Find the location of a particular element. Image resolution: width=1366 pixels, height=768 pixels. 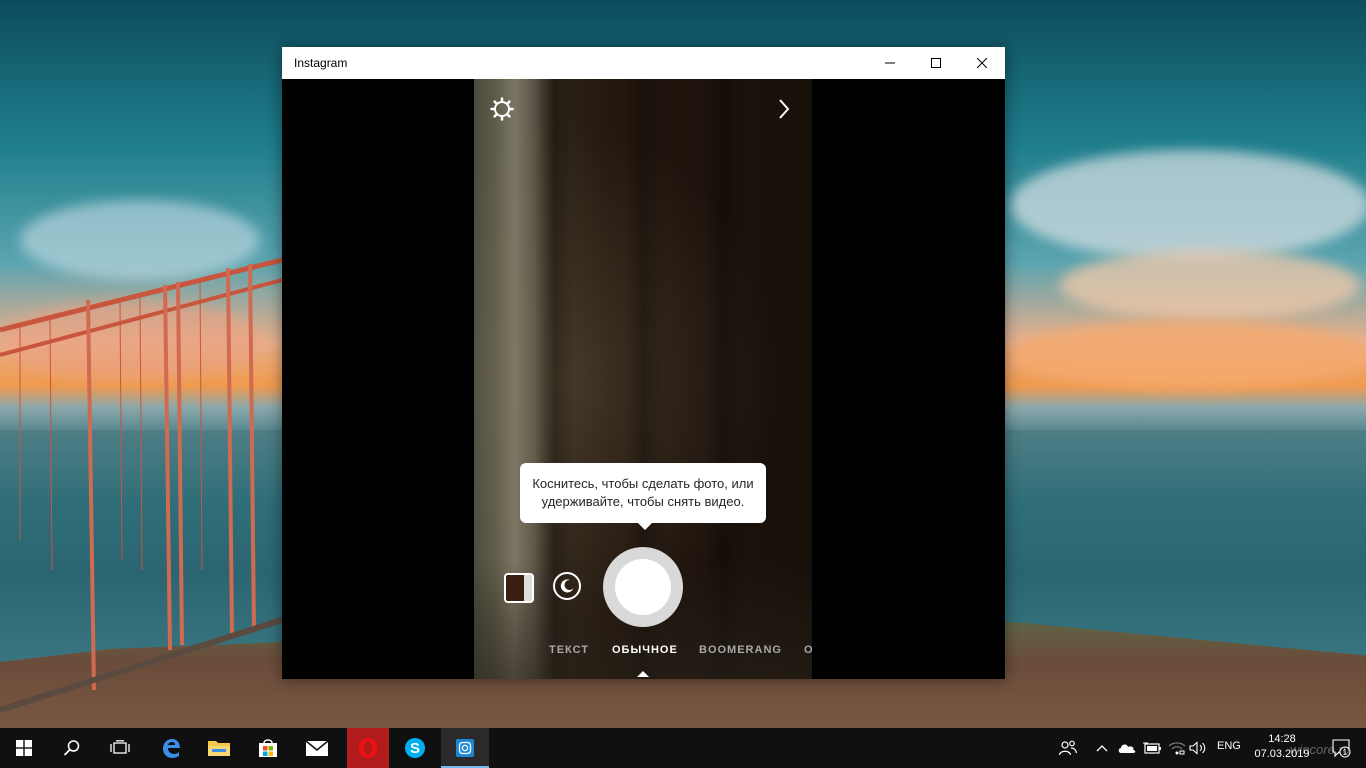

opera-icon is located at coordinates (368, 748).